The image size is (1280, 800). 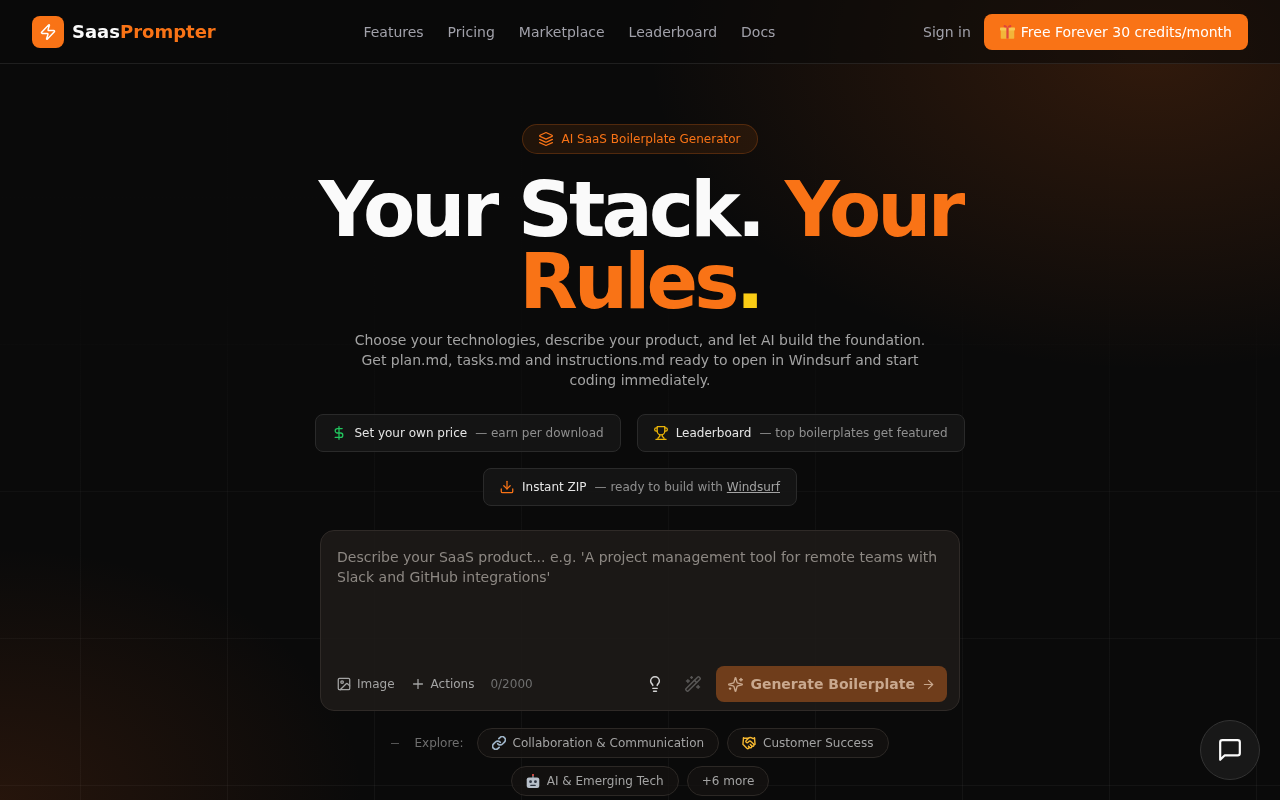 I want to click on actions-button: Actions, so click(x=442, y=684).